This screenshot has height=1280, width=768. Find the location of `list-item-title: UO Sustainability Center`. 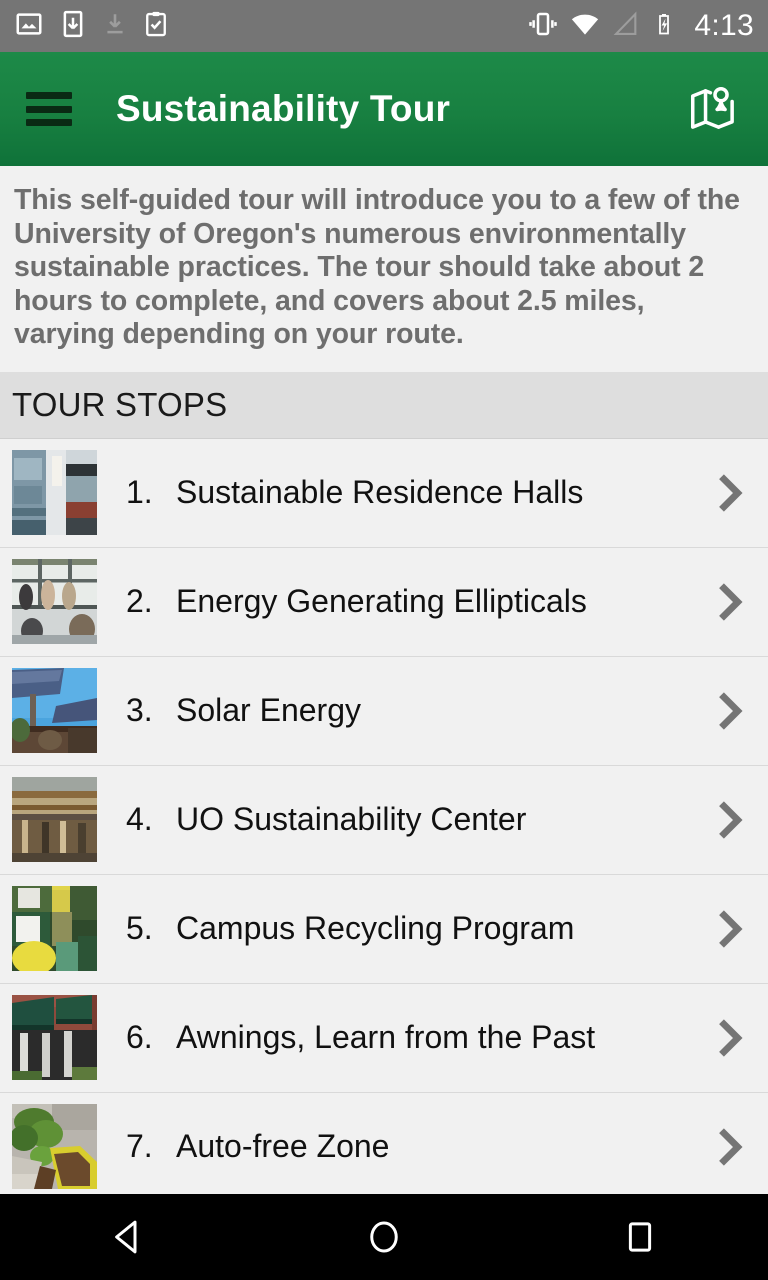

list-item-title: UO Sustainability Center is located at coordinates (351, 819).